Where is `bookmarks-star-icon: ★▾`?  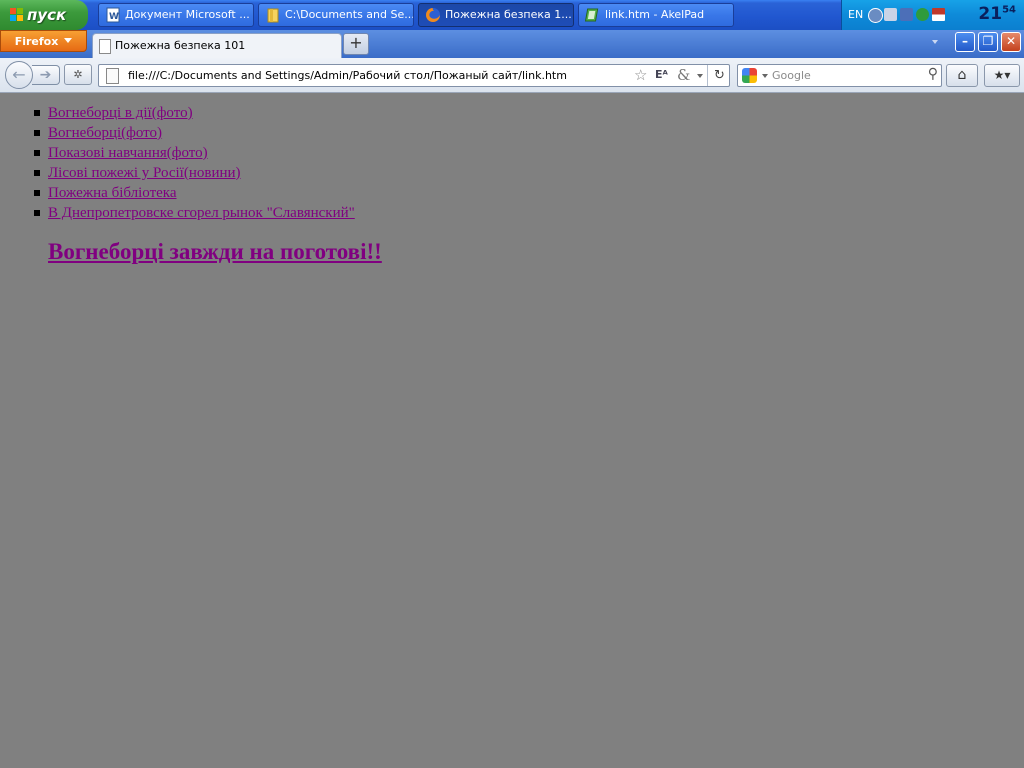 bookmarks-star-icon: ★▾ is located at coordinates (1002, 75).